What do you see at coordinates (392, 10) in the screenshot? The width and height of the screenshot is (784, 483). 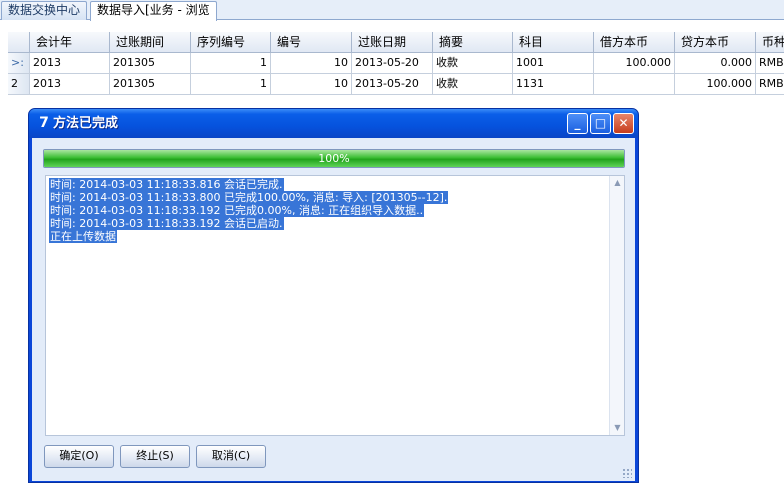 I see `tab-bar: 数据交换中心 数据导入[业务 - 浏览` at bounding box center [392, 10].